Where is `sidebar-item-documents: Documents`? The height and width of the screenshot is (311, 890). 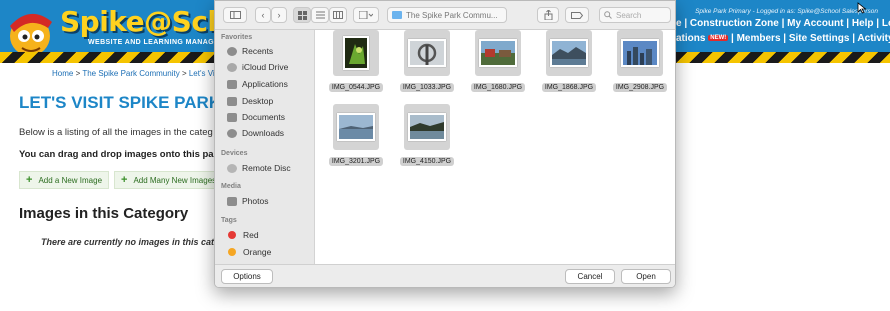
sidebar-item-documents: Documents is located at coordinates (256, 117).